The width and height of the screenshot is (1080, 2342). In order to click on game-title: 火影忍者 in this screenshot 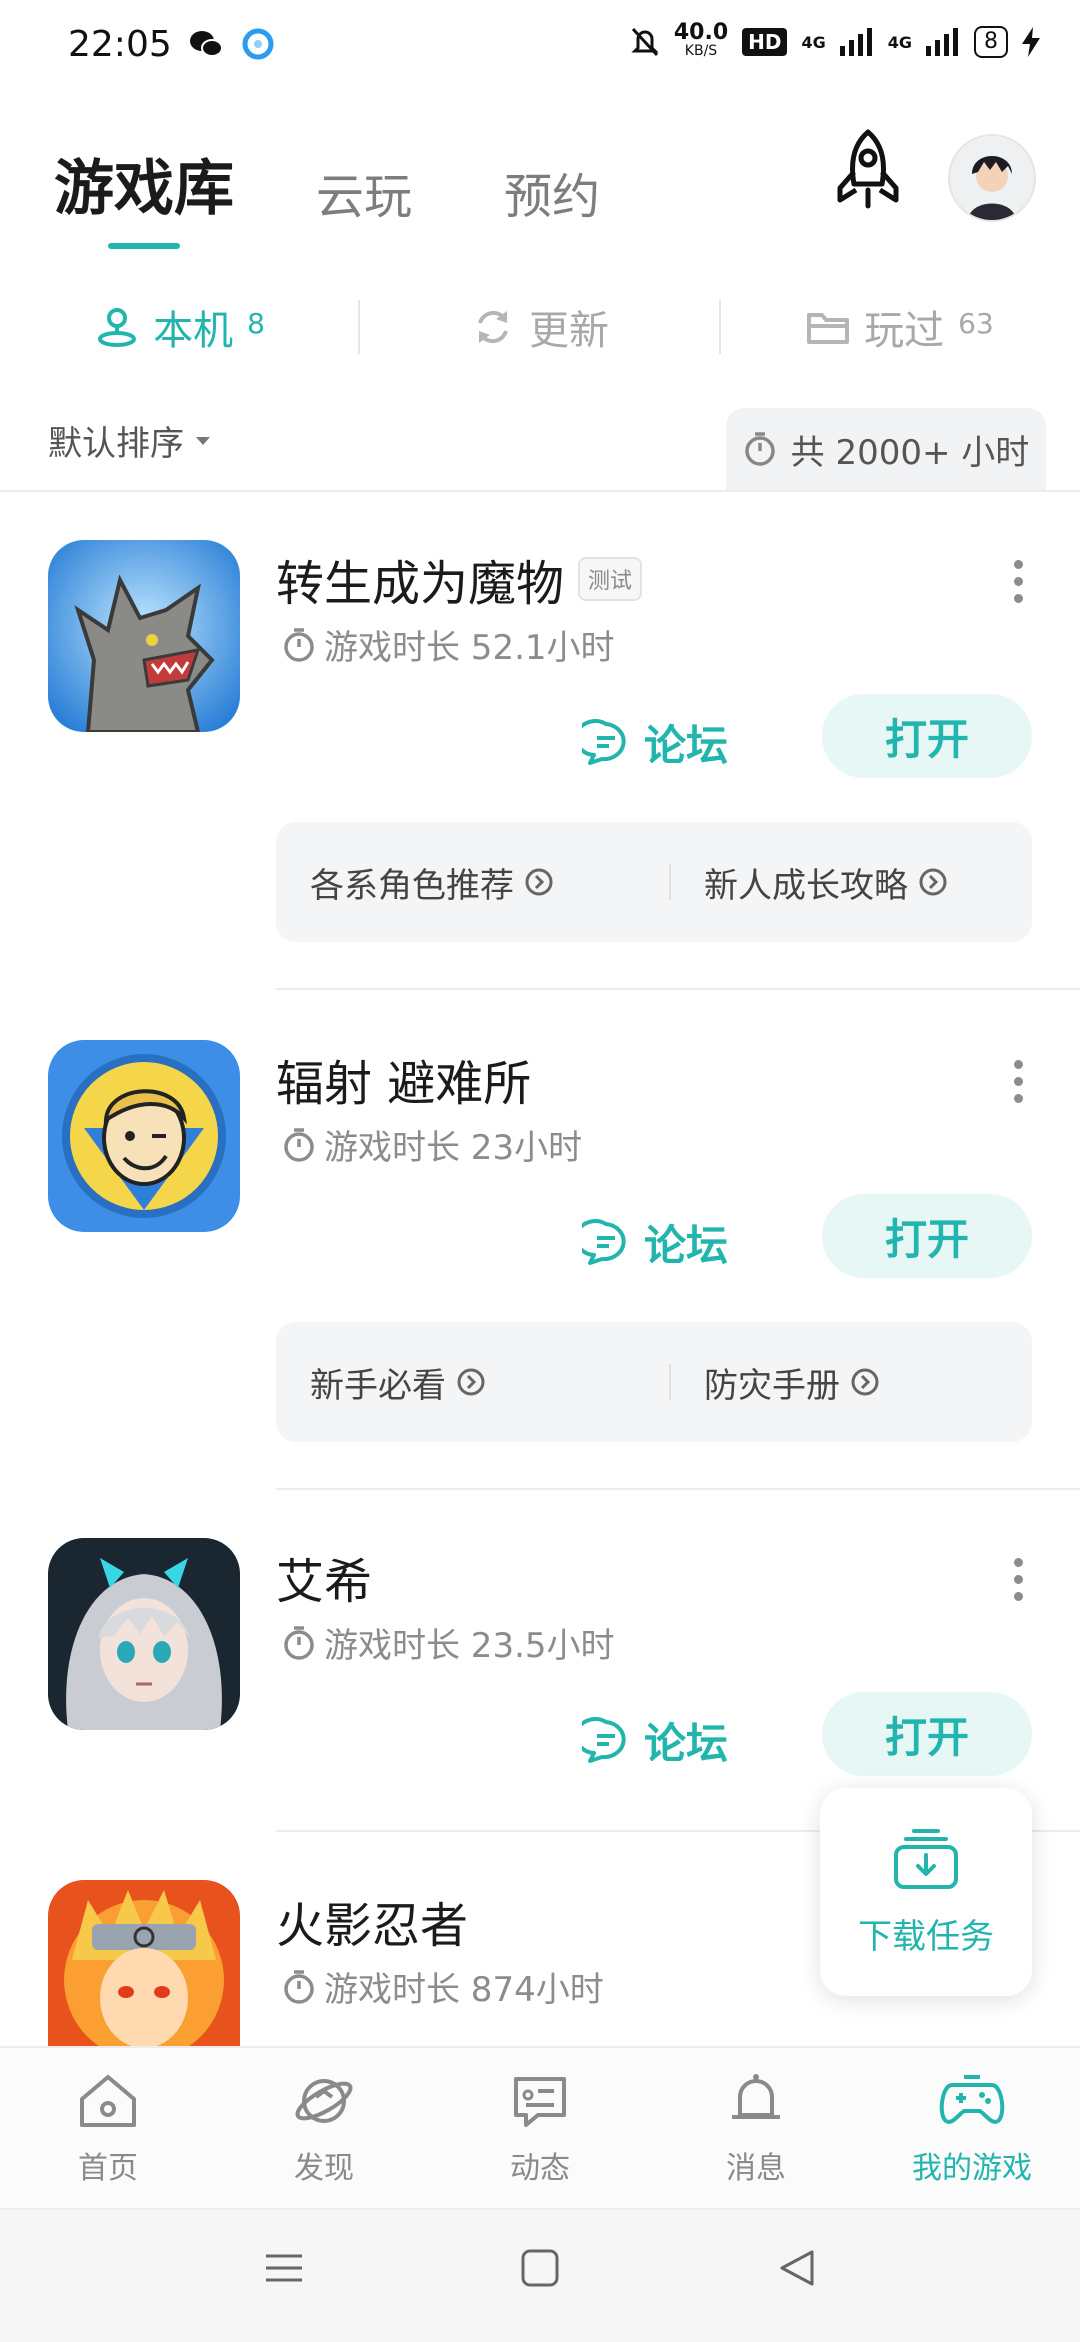, I will do `click(372, 1926)`.